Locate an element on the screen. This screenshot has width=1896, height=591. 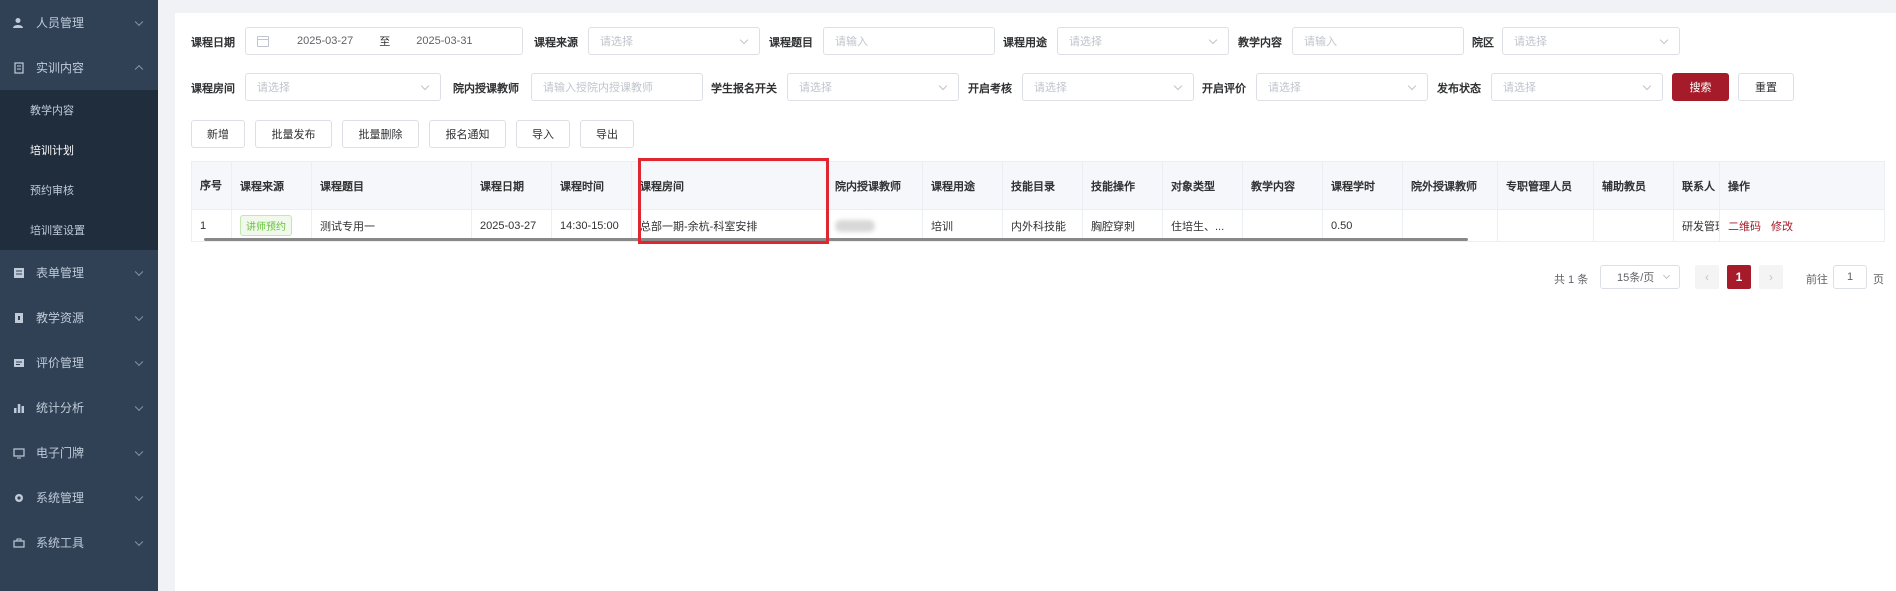
goto-page-input: 1 is located at coordinates (1850, 277).